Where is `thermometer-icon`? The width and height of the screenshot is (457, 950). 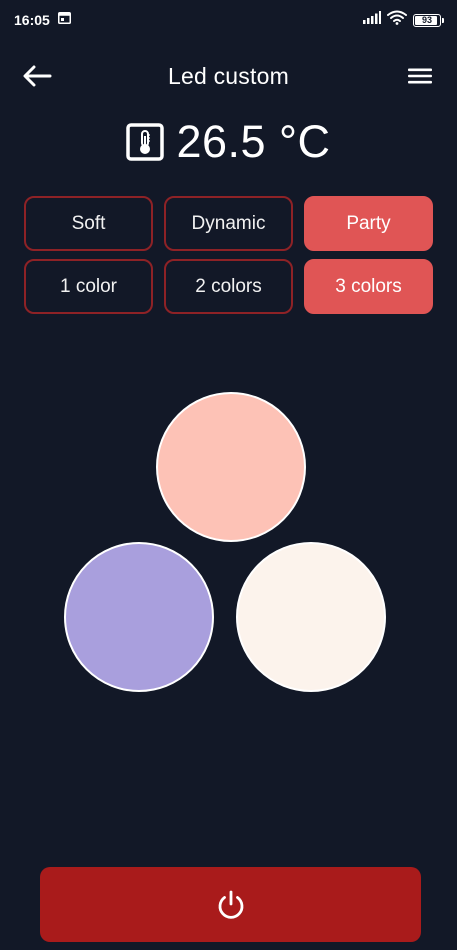 thermometer-icon is located at coordinates (145, 142).